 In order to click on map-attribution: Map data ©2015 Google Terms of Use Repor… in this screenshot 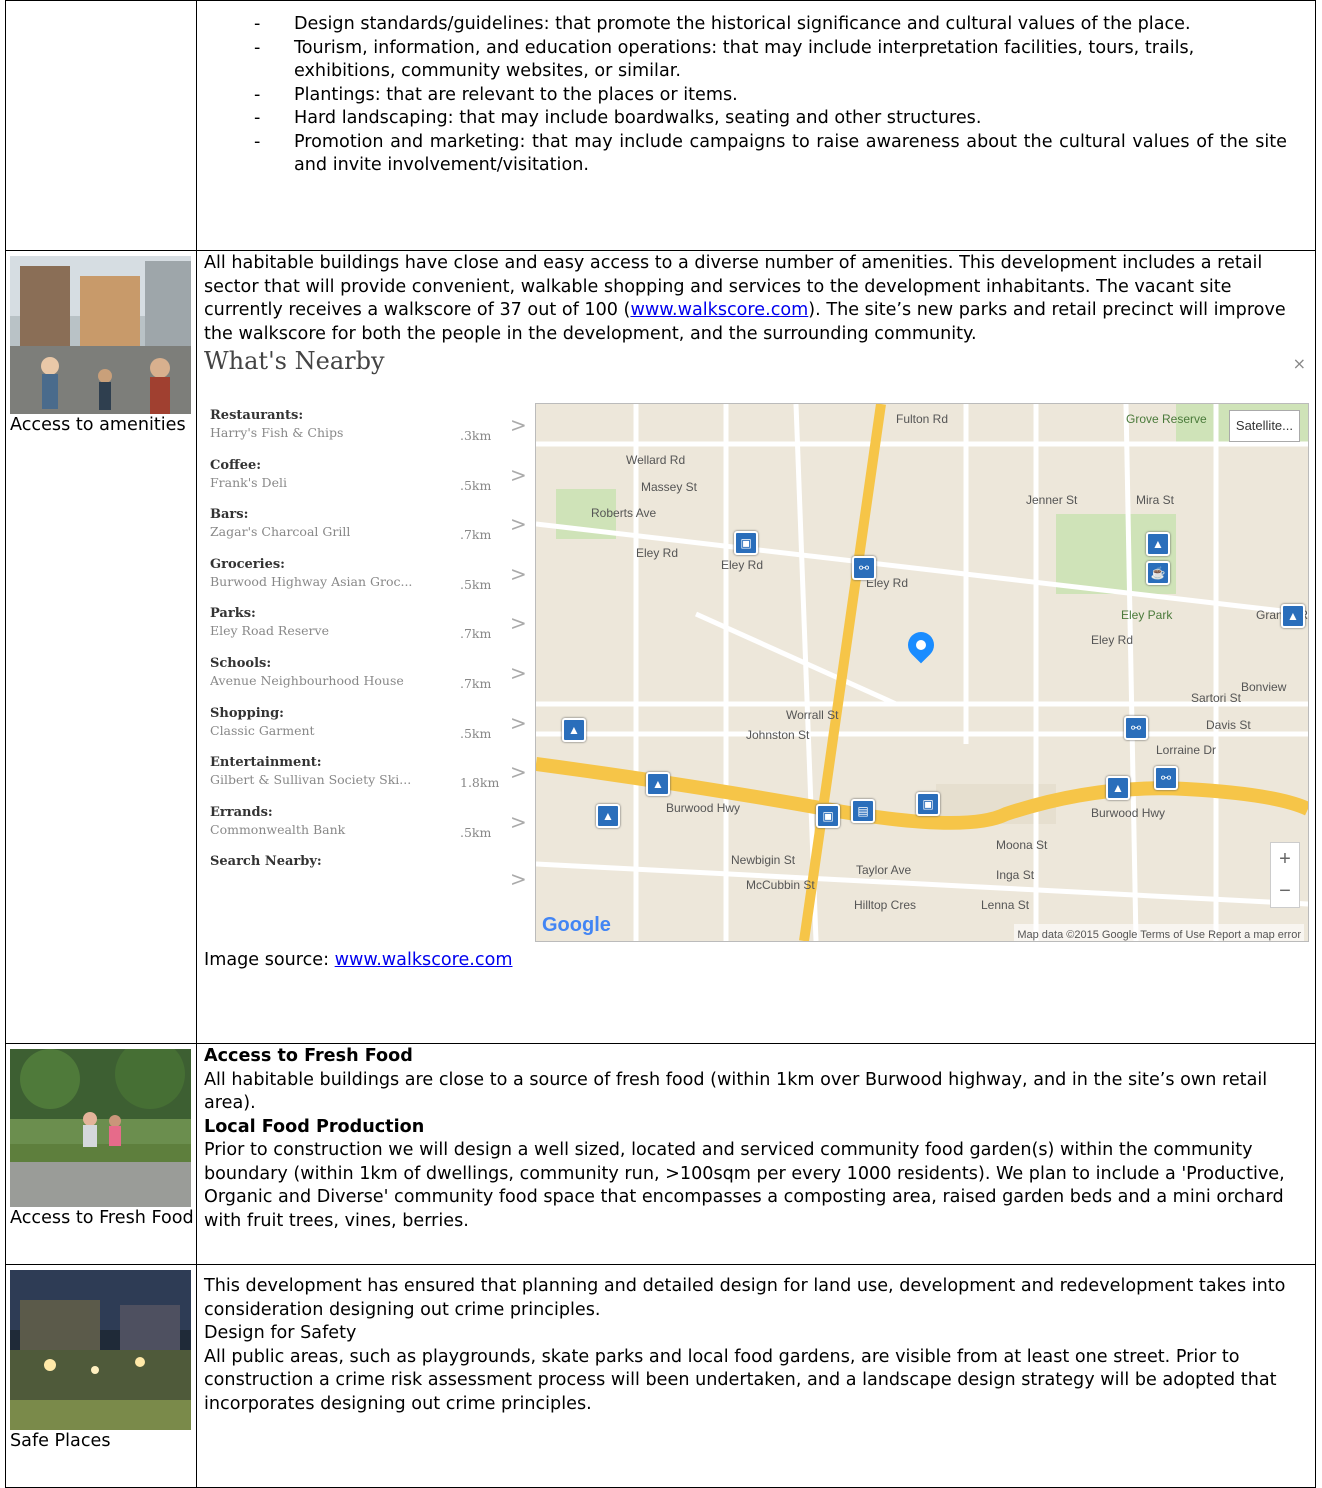, I will do `click(1159, 932)`.